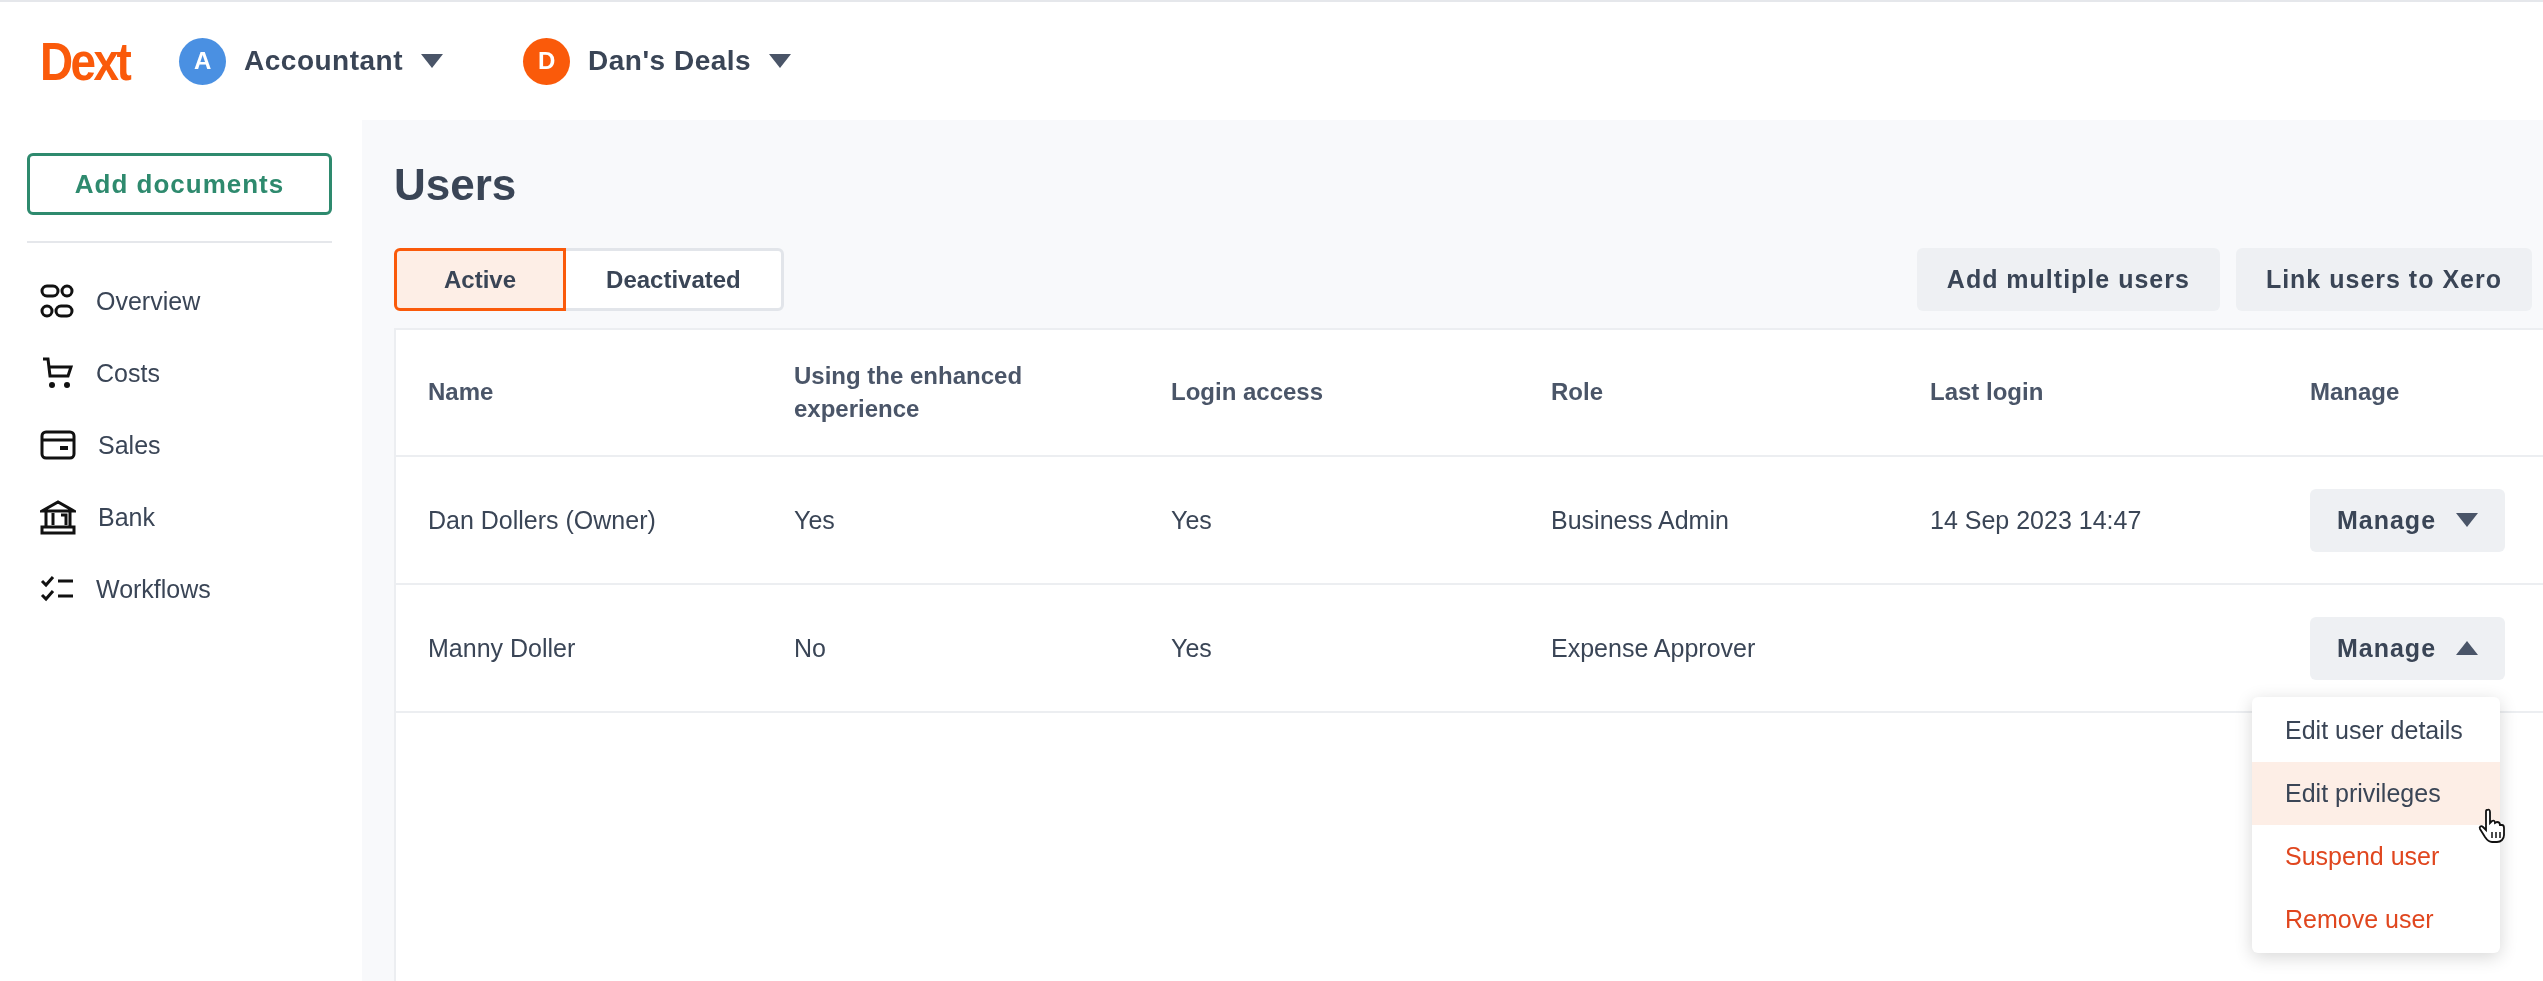  I want to click on nav-item: Bank, so click(126, 517).